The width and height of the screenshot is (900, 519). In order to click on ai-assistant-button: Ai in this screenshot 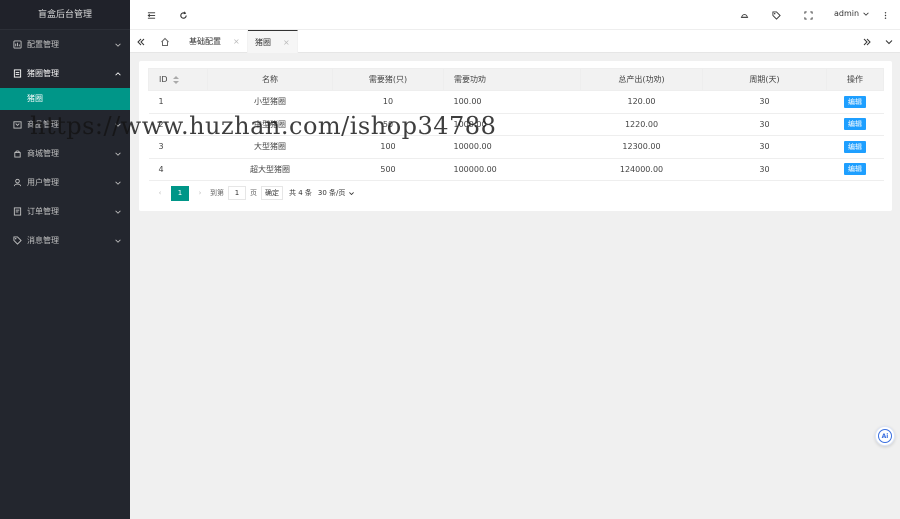, I will do `click(885, 436)`.